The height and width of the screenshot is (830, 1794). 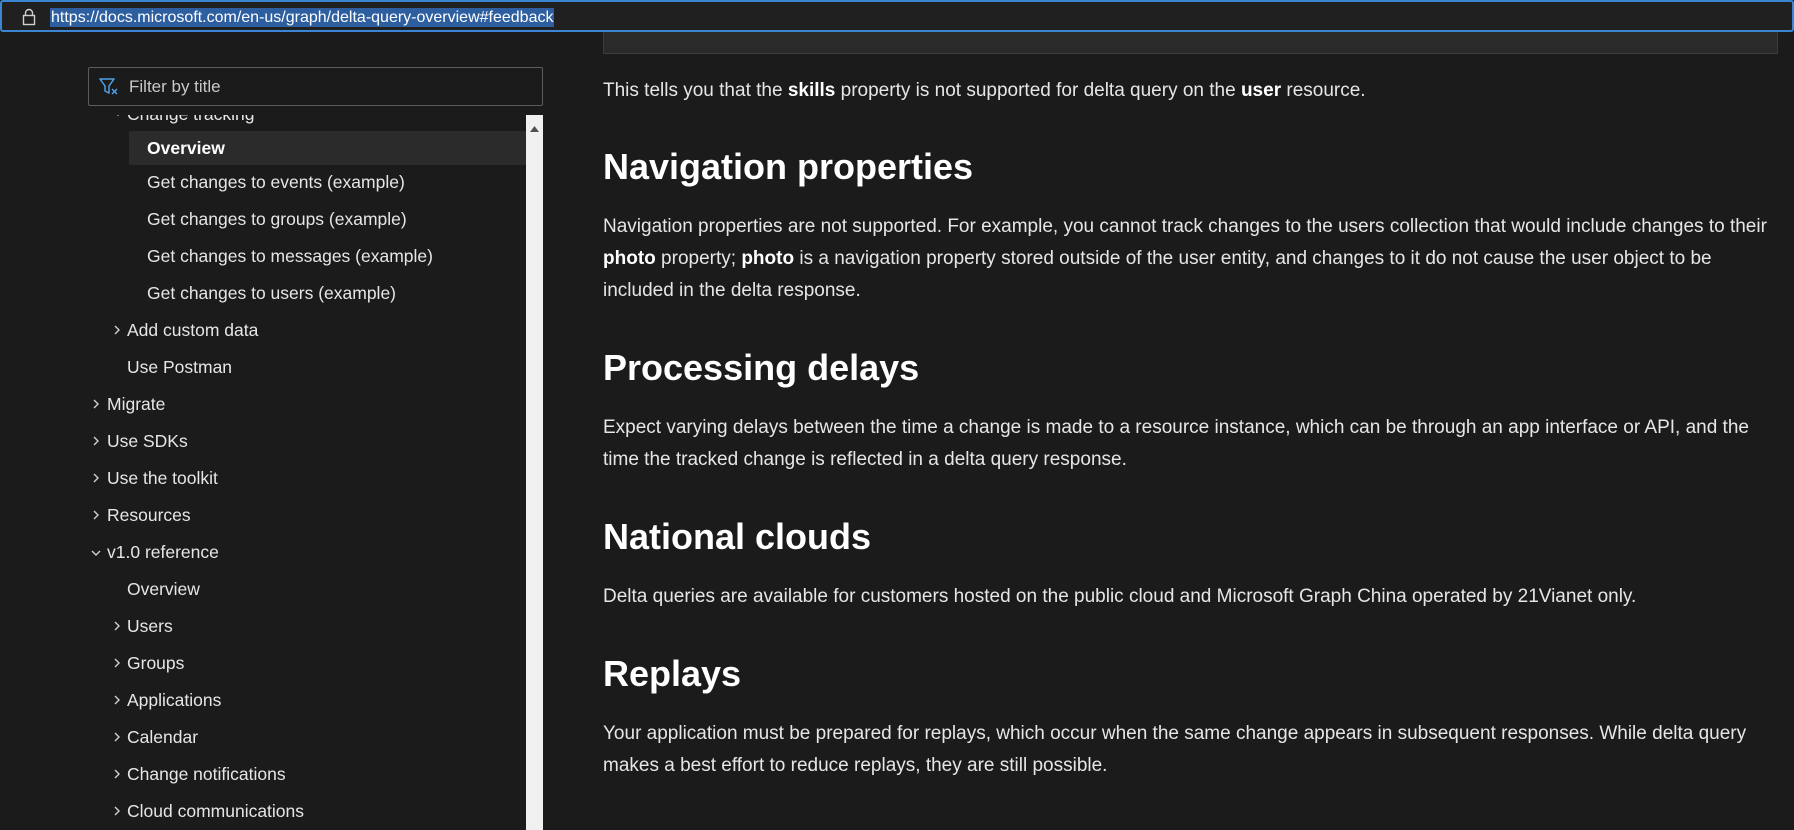 I want to click on heading-processing-delays: Processing delays, so click(x=761, y=367).